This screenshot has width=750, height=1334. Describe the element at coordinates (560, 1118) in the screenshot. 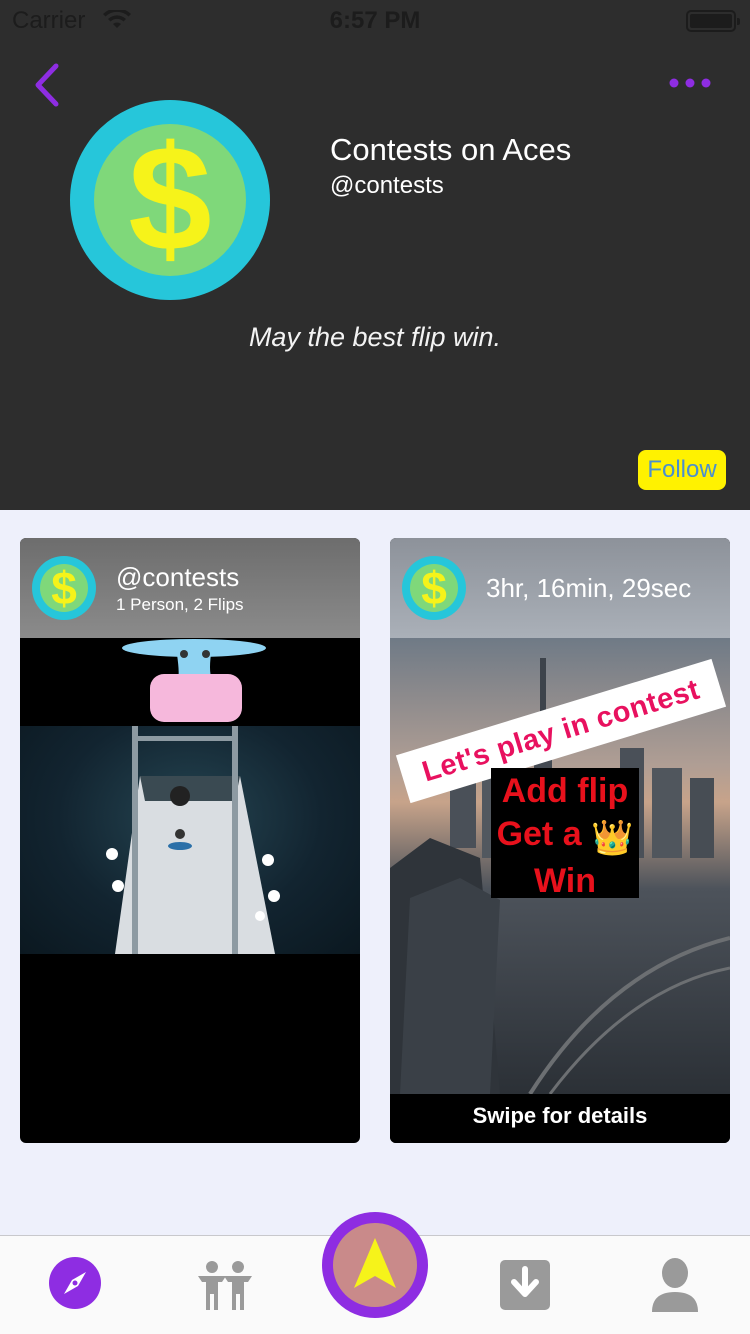

I see `swipe-for-details: Swipe for details` at that location.